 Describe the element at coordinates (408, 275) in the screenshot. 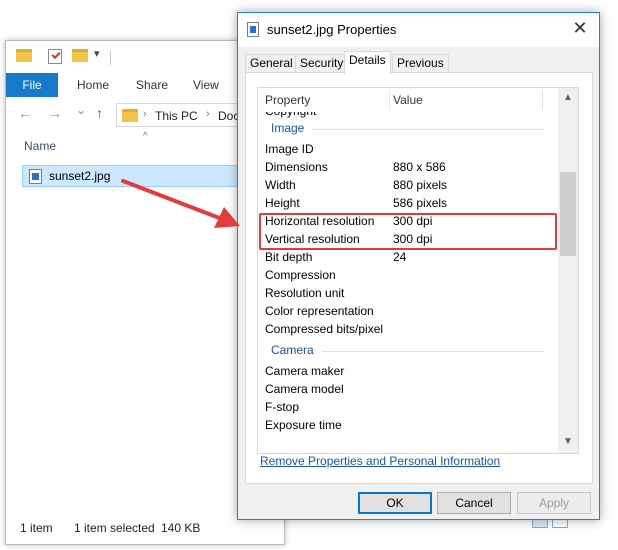

I see `list-item: Compression` at that location.